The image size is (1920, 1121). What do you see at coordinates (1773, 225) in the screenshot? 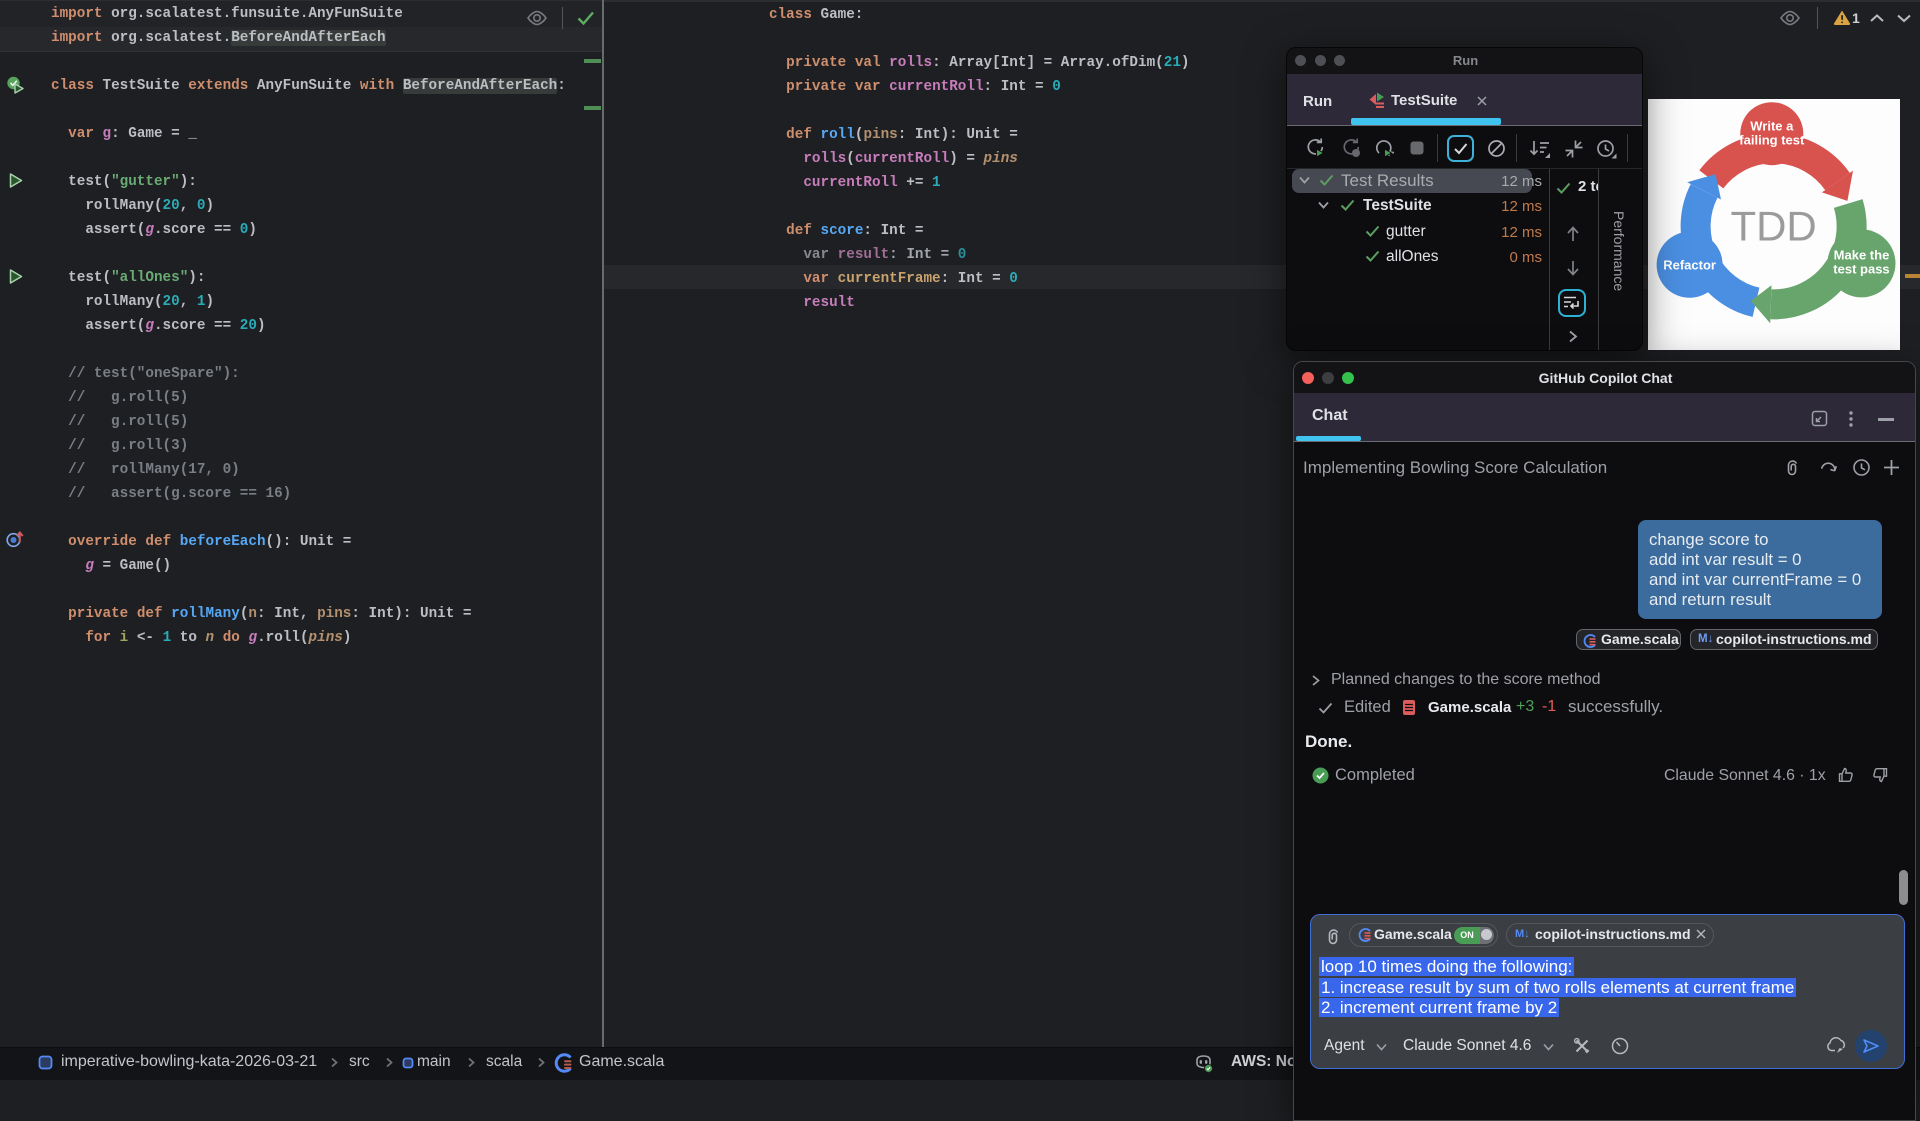
I see `svg-text: TDD` at bounding box center [1773, 225].